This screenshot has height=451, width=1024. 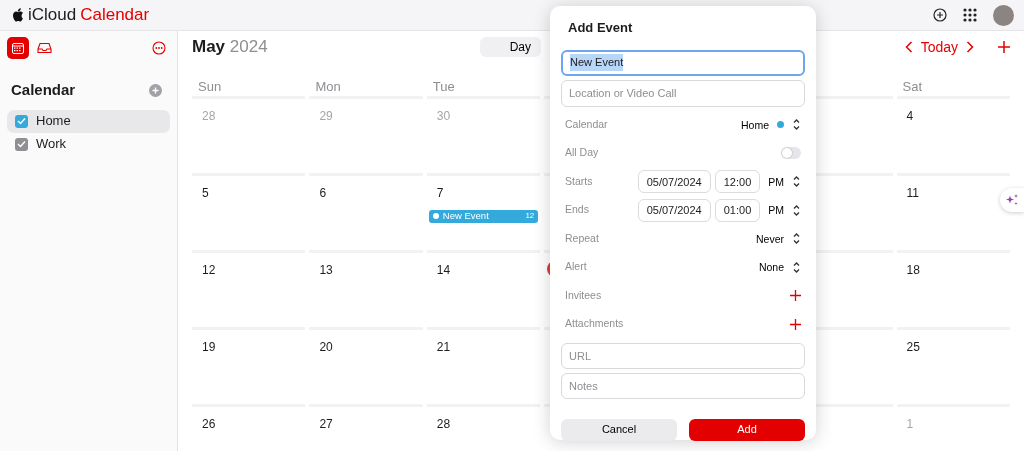 What do you see at coordinates (791, 153) in the screenshot?
I see `all-day-toggle` at bounding box center [791, 153].